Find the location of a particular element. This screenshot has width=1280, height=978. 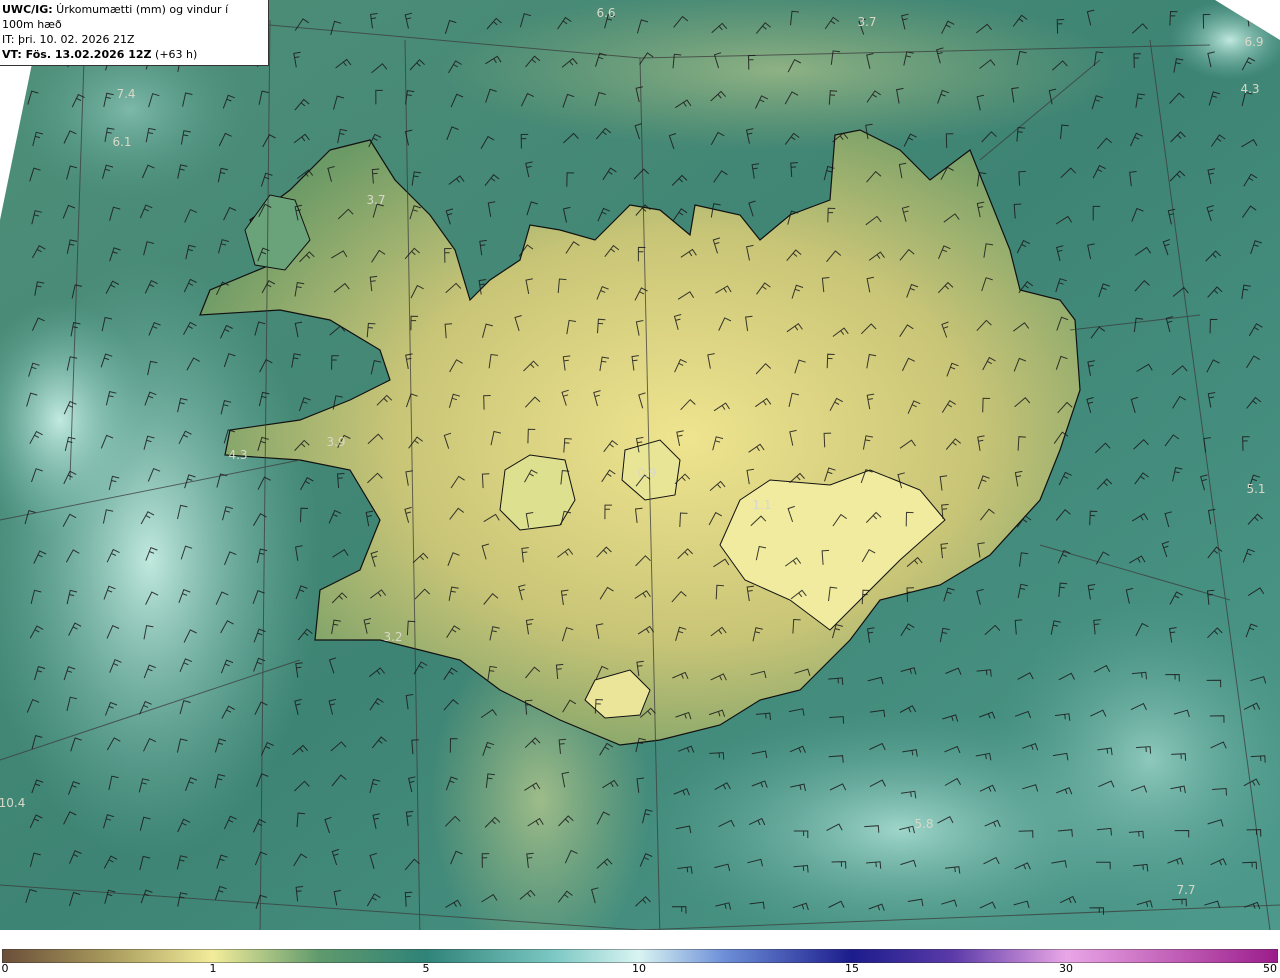

map-value-label: 3.9 is located at coordinates (336, 442).